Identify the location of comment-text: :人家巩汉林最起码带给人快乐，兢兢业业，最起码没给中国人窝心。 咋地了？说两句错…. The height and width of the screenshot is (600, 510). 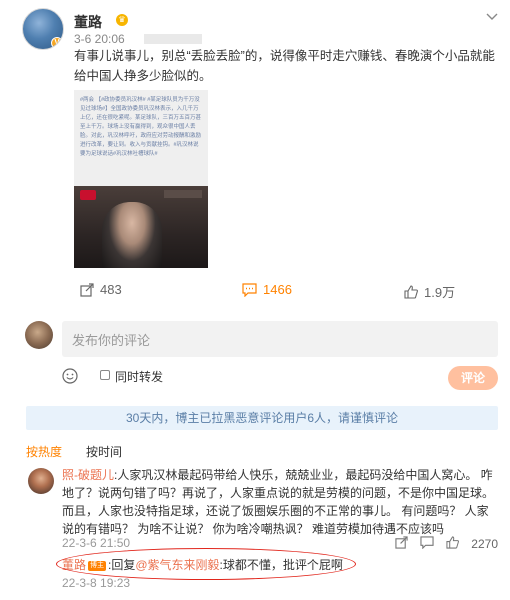
(278, 502).